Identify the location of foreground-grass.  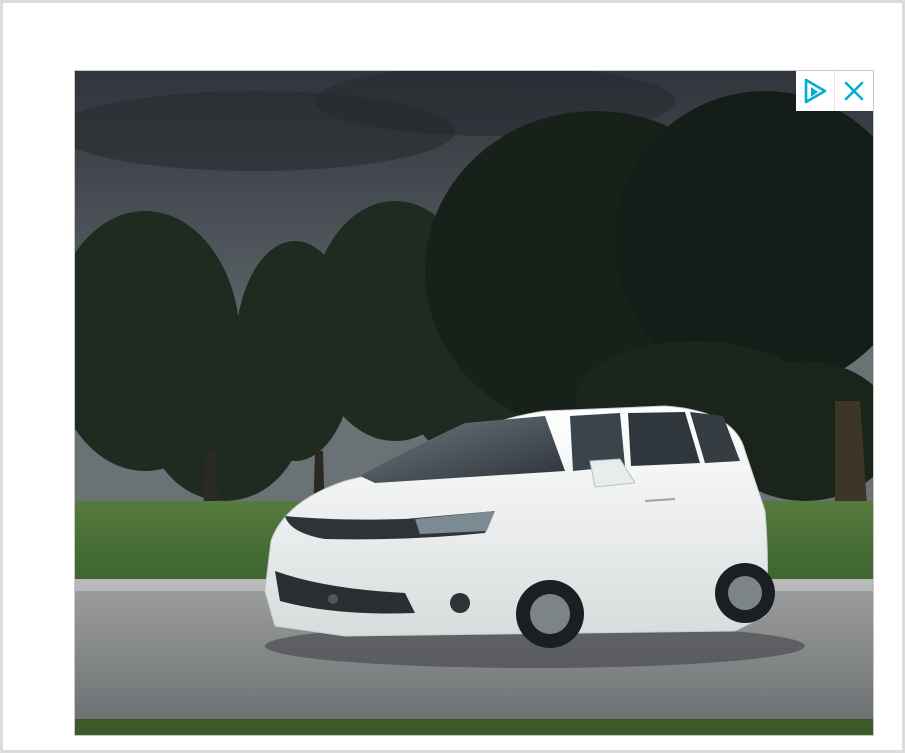
(474, 727).